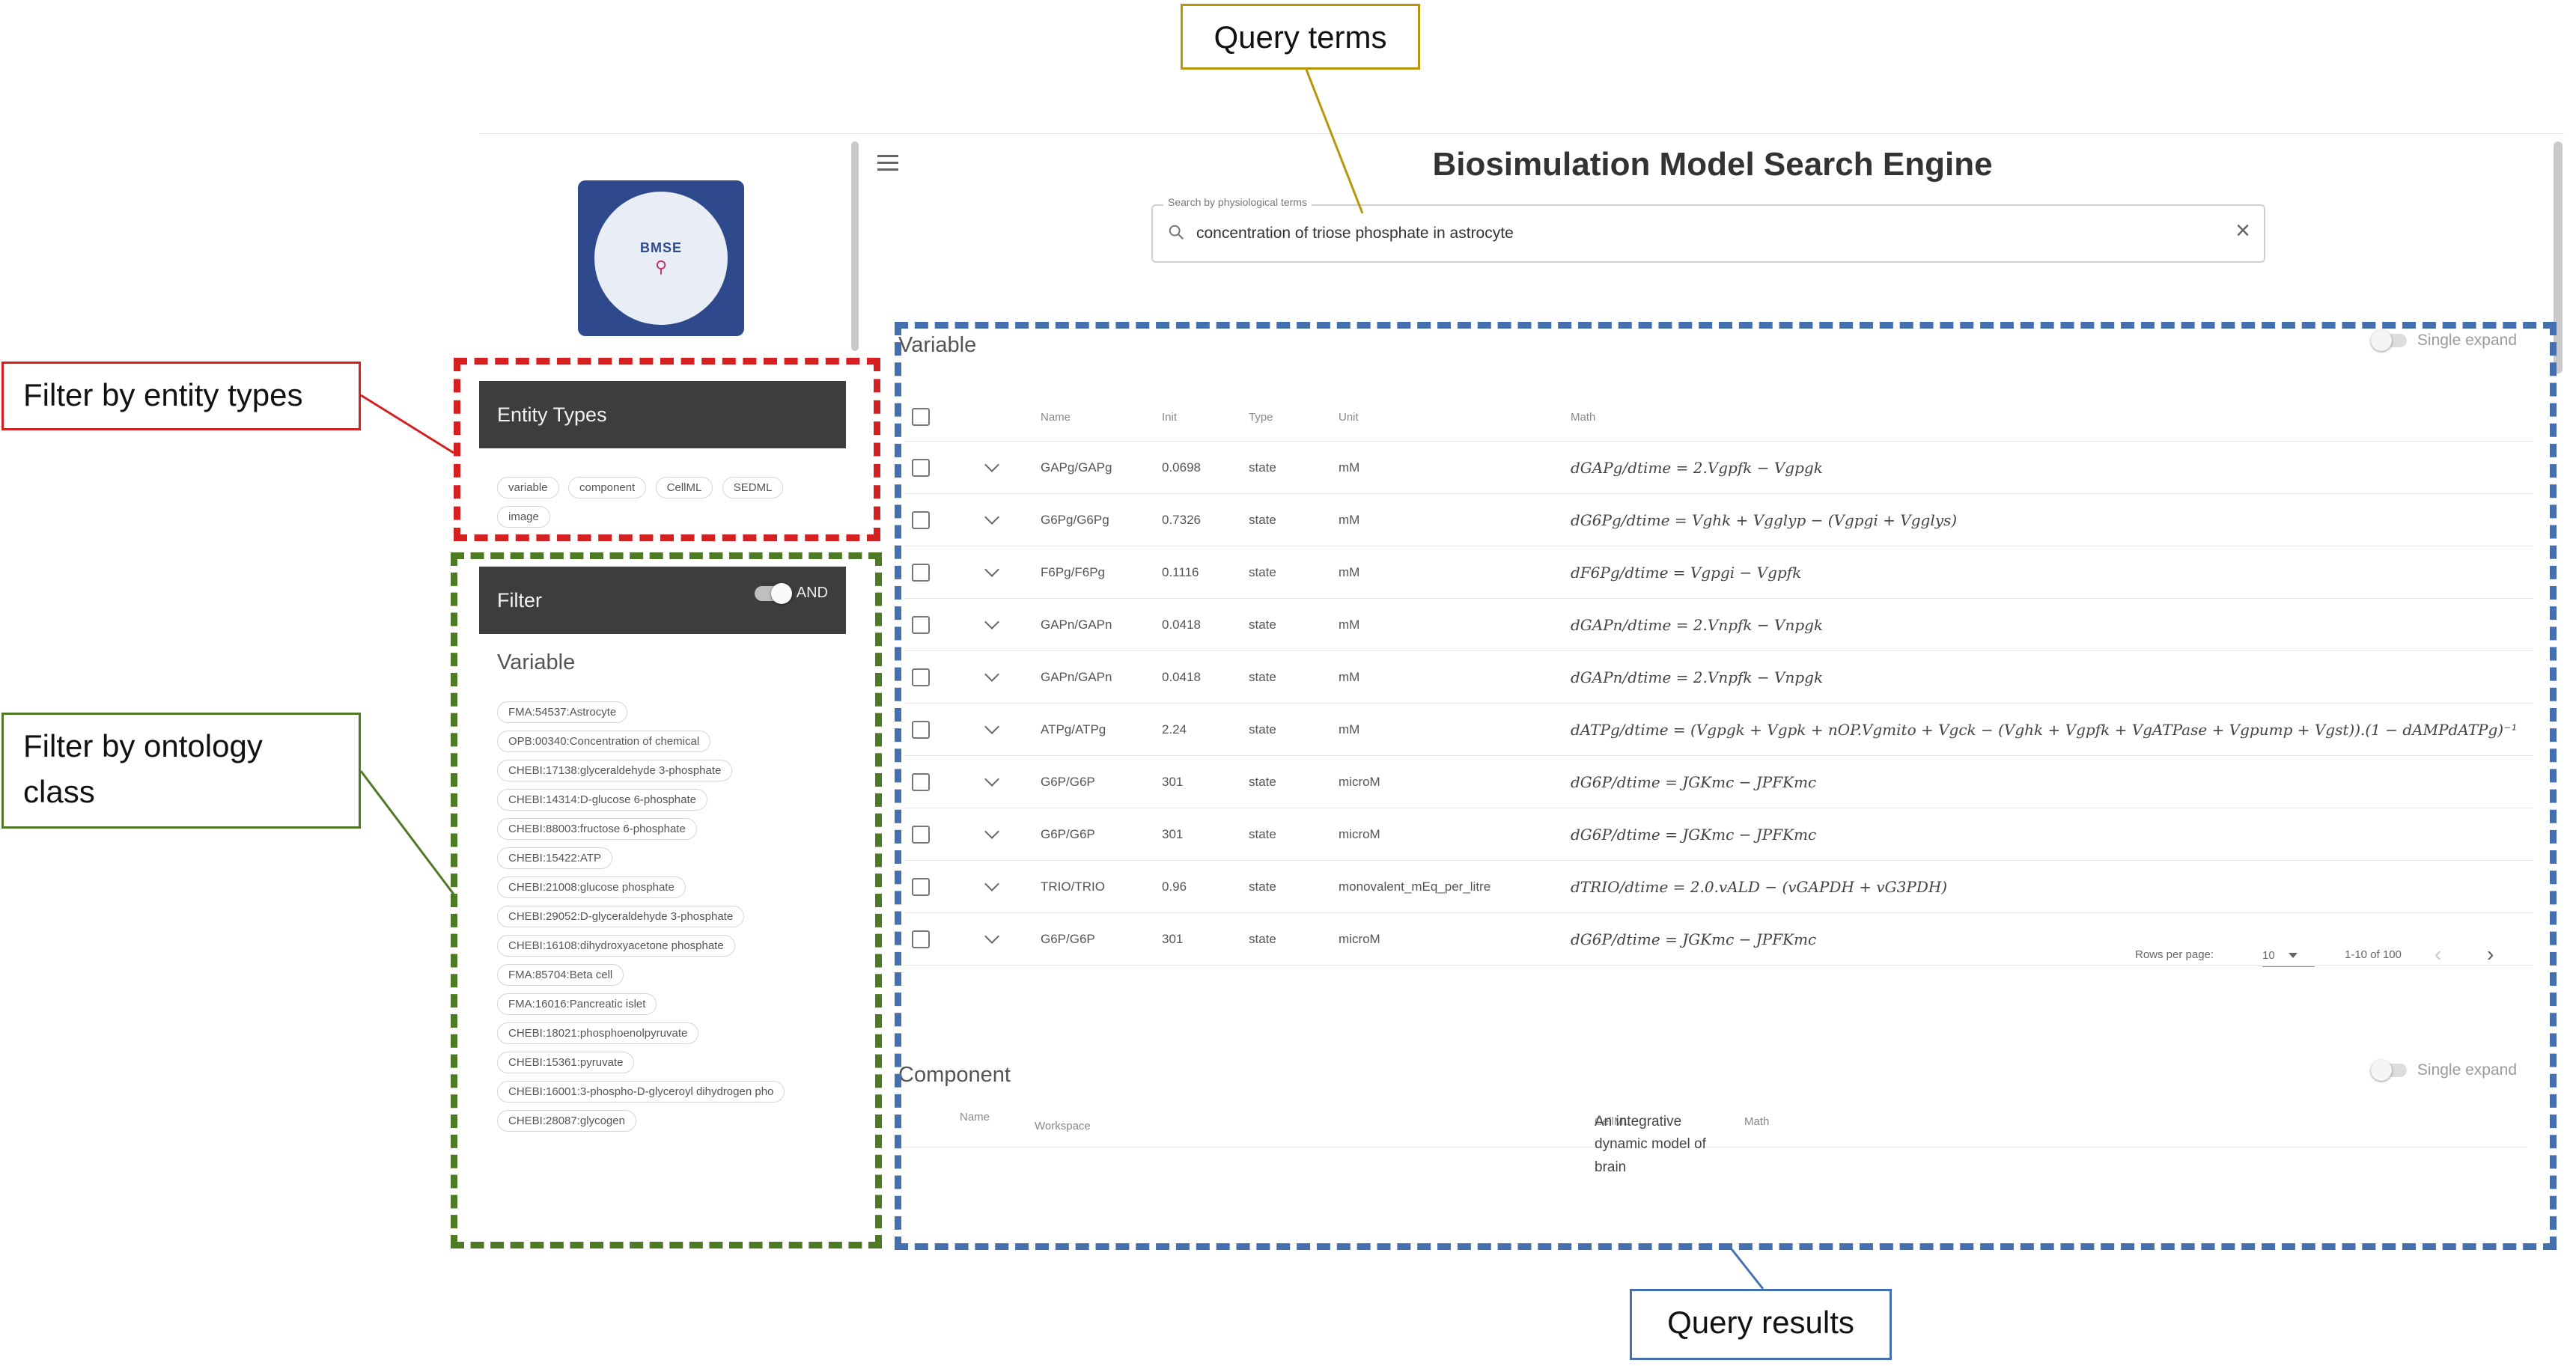  Describe the element at coordinates (855, 246) in the screenshot. I see `sidebar-scrollbar` at that location.